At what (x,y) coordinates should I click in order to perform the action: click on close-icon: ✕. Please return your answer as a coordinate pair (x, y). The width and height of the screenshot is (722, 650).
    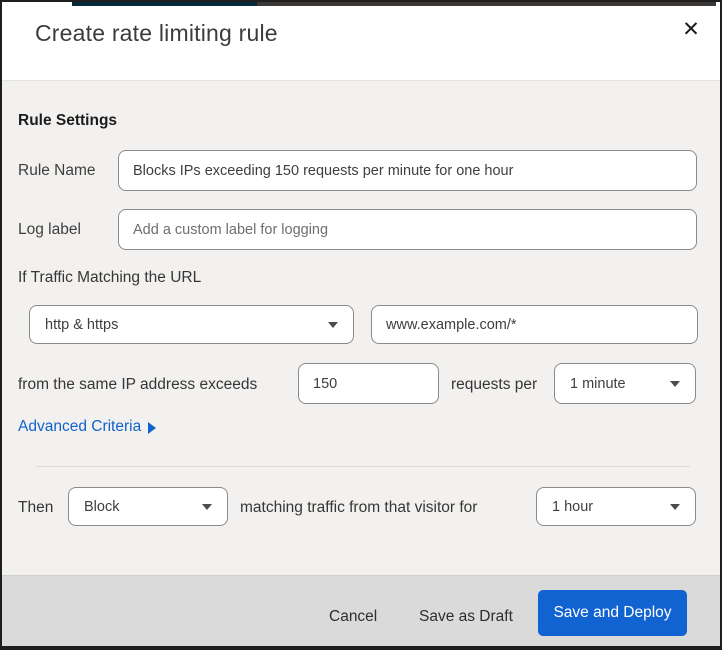
    Looking at the image, I should click on (691, 29).